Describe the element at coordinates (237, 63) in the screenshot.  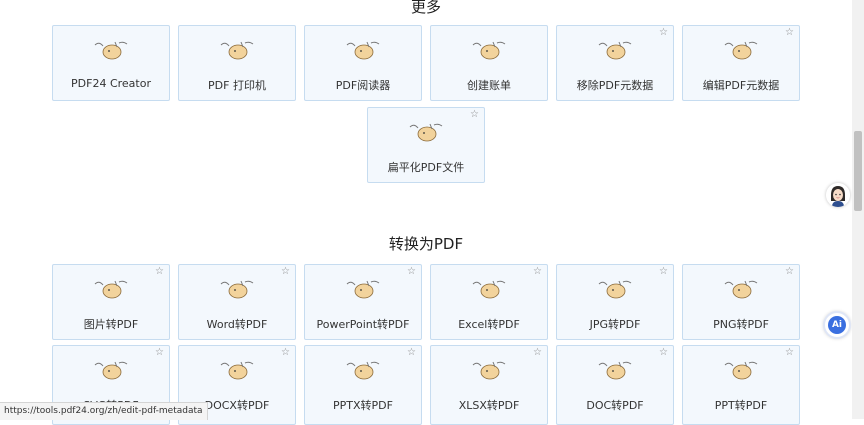
I see `tool-card-pdf-printer: PDF 打印机` at that location.